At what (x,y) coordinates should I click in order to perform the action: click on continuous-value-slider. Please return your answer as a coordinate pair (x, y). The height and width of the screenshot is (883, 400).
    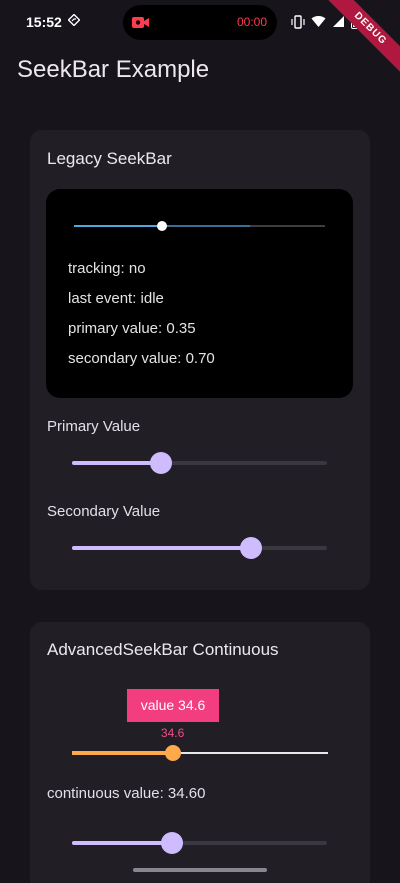
    Looking at the image, I should click on (199, 843).